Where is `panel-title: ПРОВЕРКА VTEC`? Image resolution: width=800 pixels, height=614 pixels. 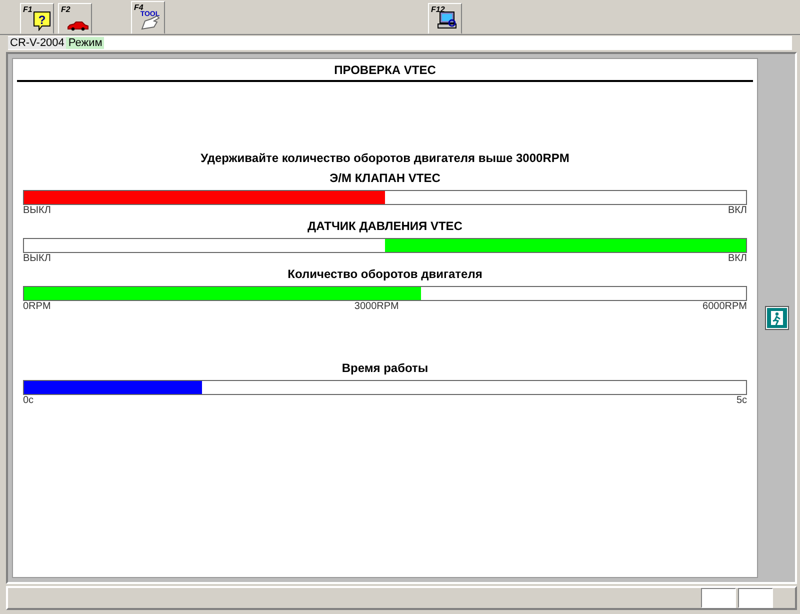
panel-title: ПРОВЕРКА VTEC is located at coordinates (385, 70).